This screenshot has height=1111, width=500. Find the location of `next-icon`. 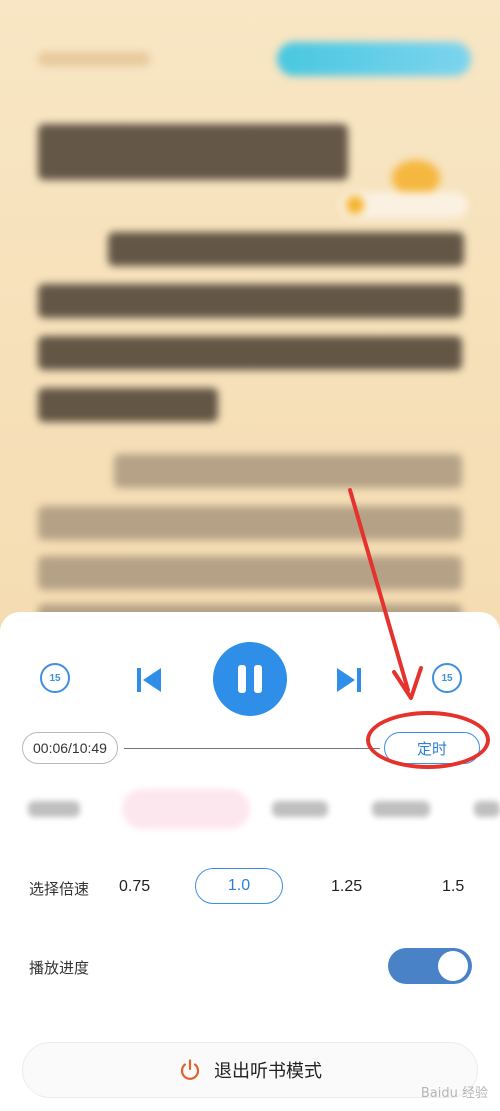

next-icon is located at coordinates (349, 680).